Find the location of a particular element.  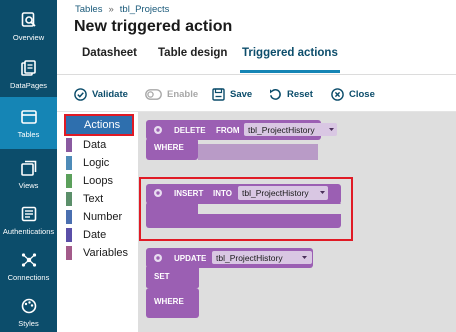

nav-authentications: Authentications is located at coordinates (28, 220).